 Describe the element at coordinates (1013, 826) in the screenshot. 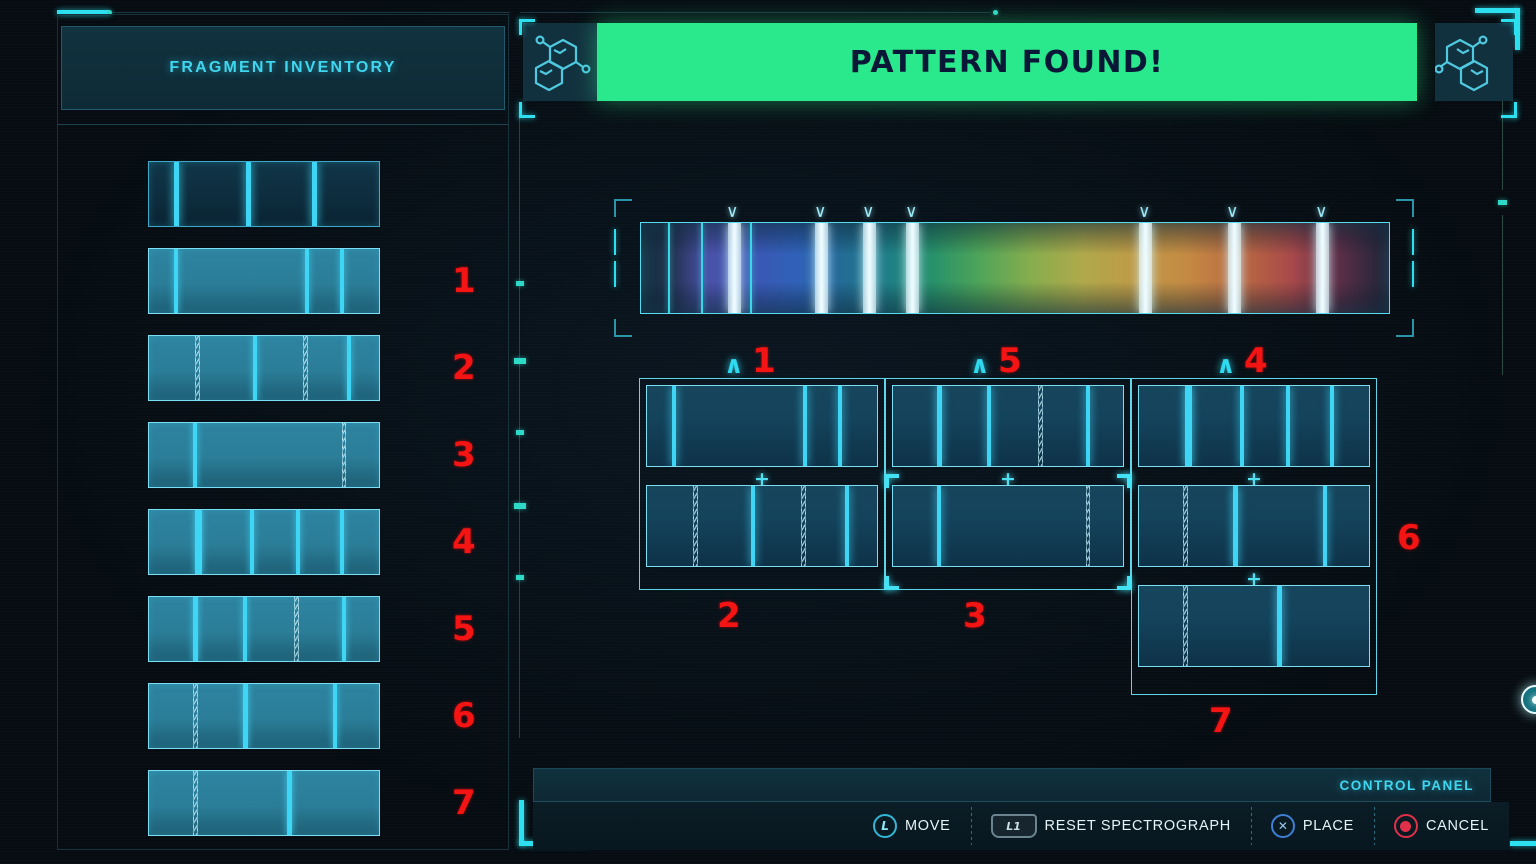

I see `l1-shoulder-icon: L1` at that location.